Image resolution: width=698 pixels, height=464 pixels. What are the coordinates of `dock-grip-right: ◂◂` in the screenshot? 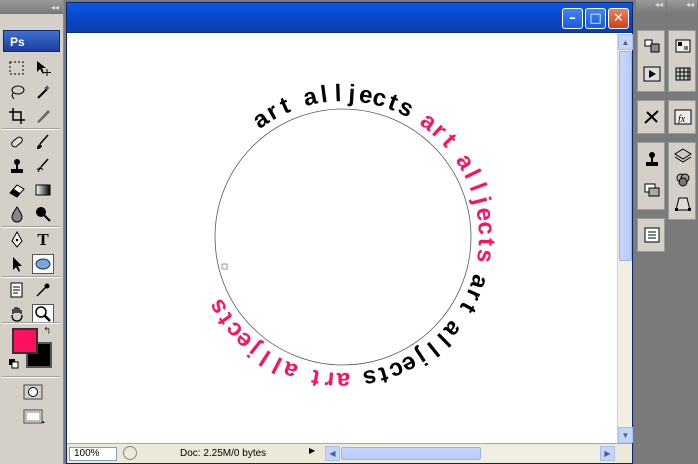 It's located at (682, 7).